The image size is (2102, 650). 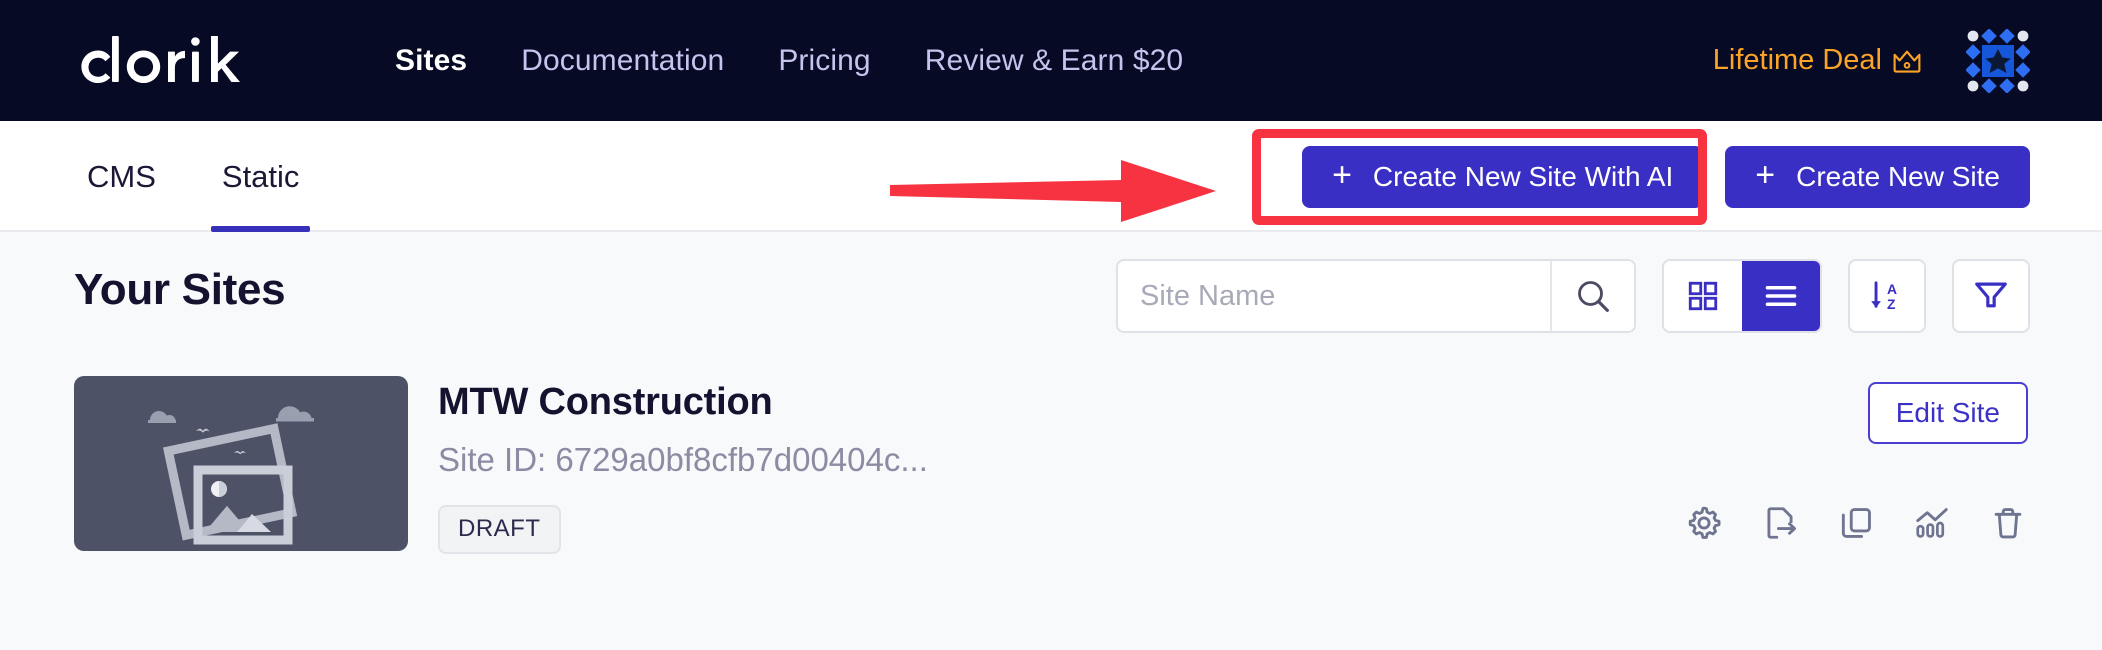 I want to click on analytics-icon, so click(x=1932, y=523).